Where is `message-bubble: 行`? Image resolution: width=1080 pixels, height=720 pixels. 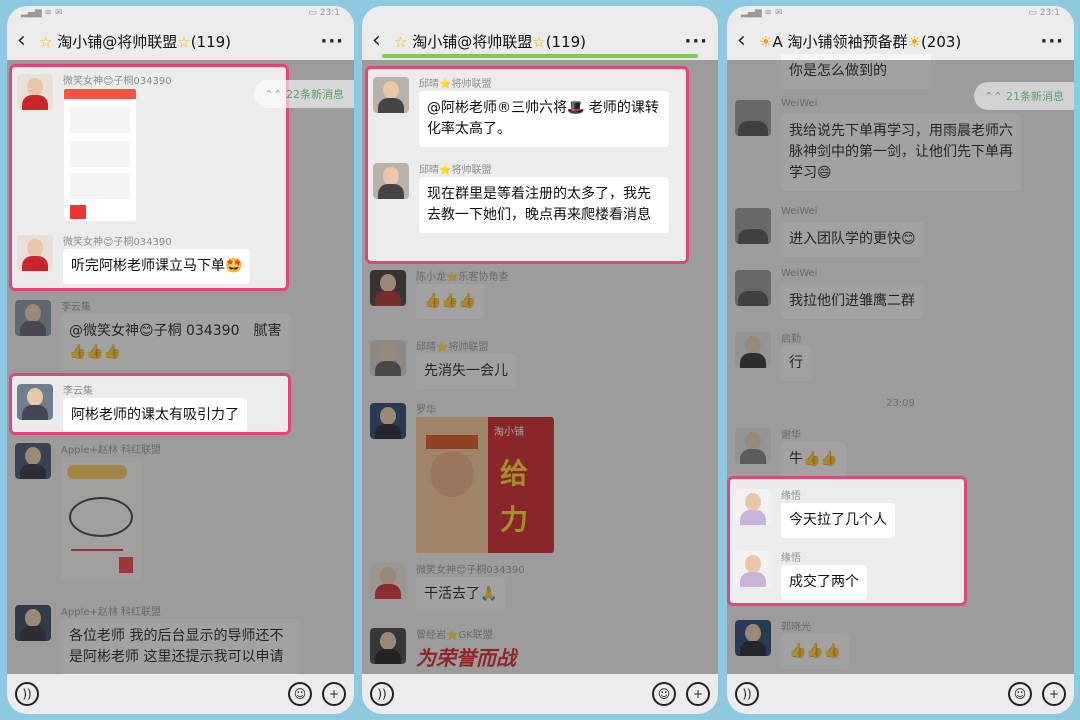
message-bubble: 行 is located at coordinates (796, 363).